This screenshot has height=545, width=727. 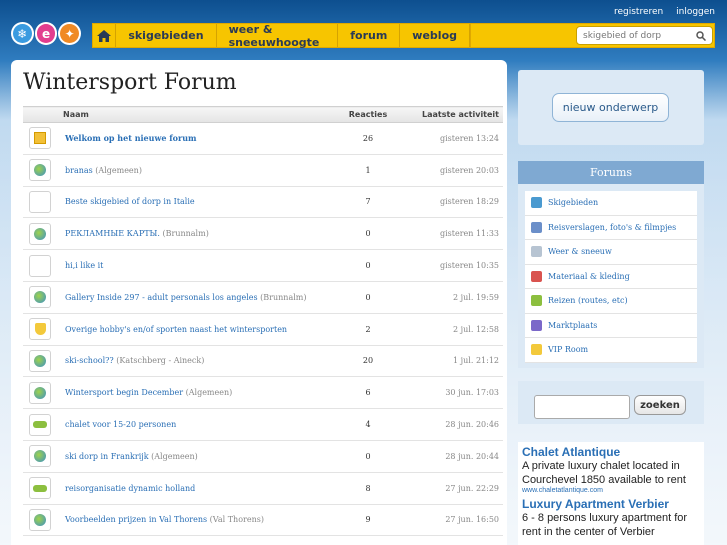 What do you see at coordinates (278, 36) in the screenshot?
I see `nav-weer-sneeuwhoogte: weer & sneeuwhoogte` at bounding box center [278, 36].